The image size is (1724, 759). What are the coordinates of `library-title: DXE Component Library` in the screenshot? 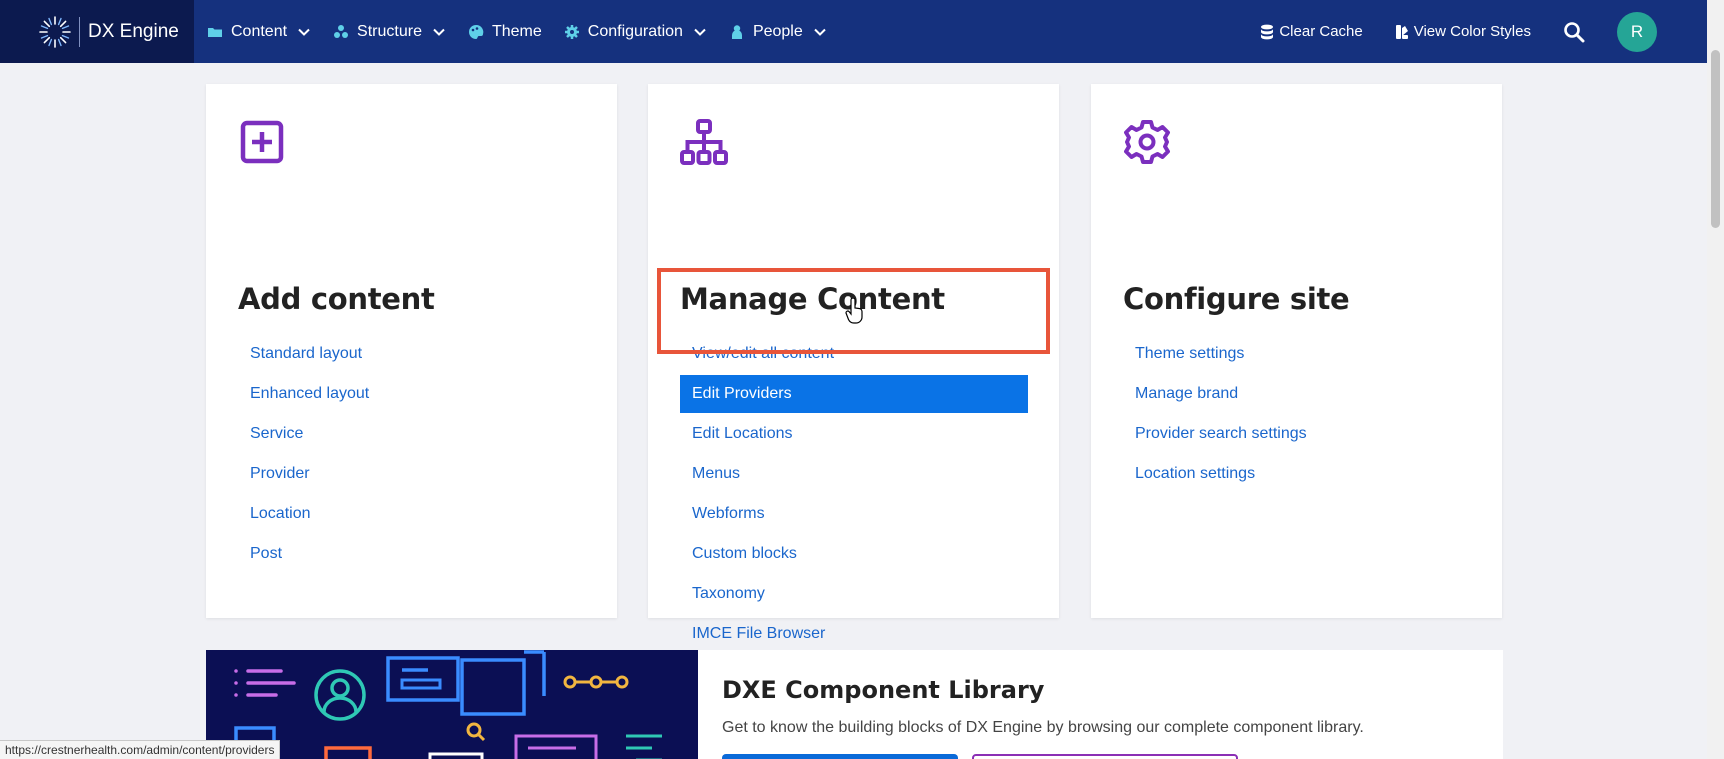 It's located at (883, 690).